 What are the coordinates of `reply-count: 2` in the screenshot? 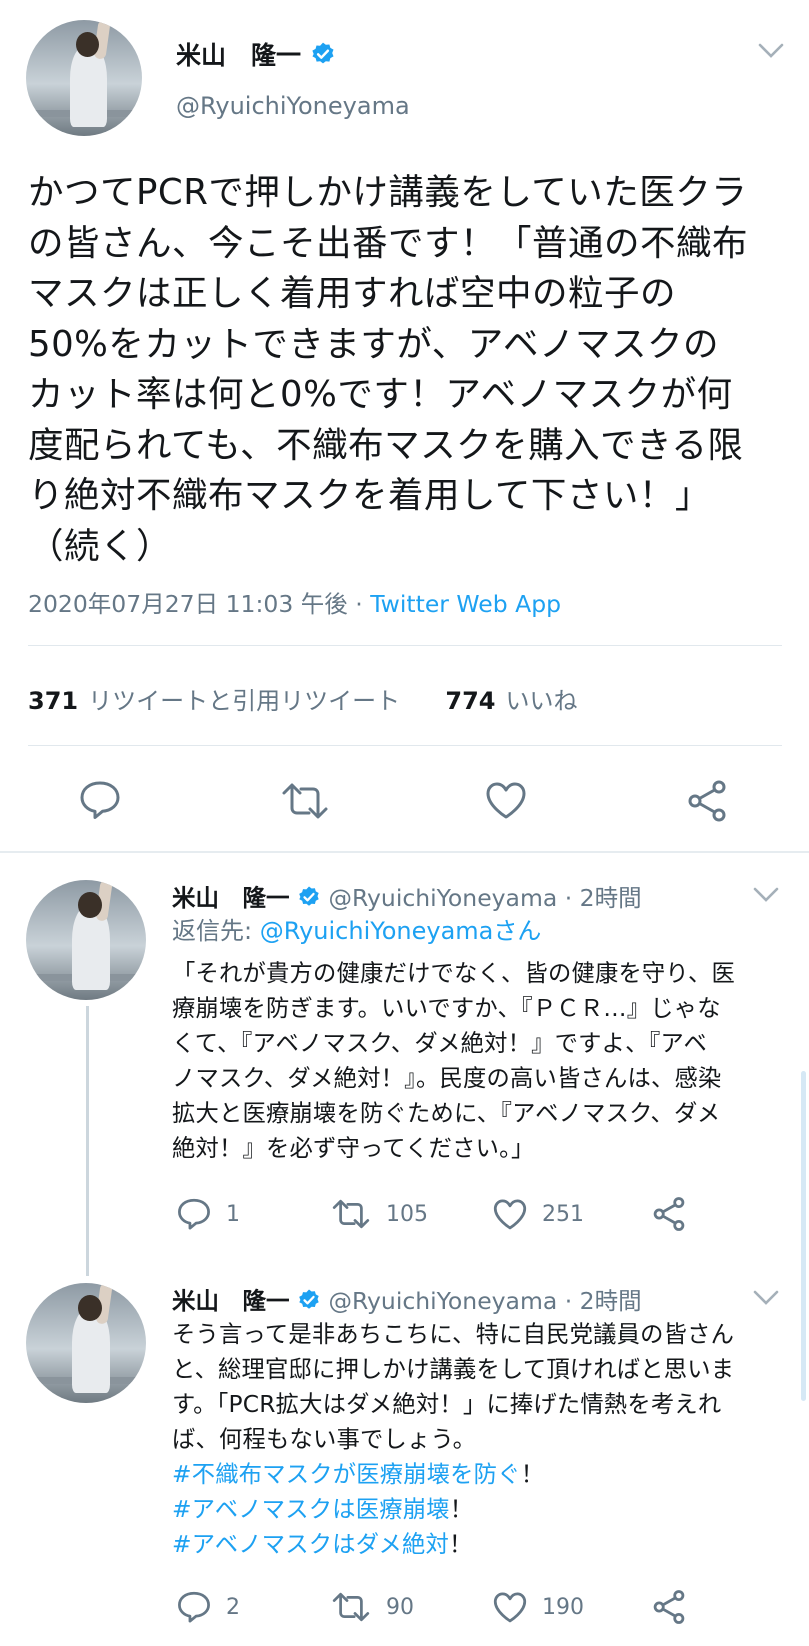 It's located at (233, 1607).